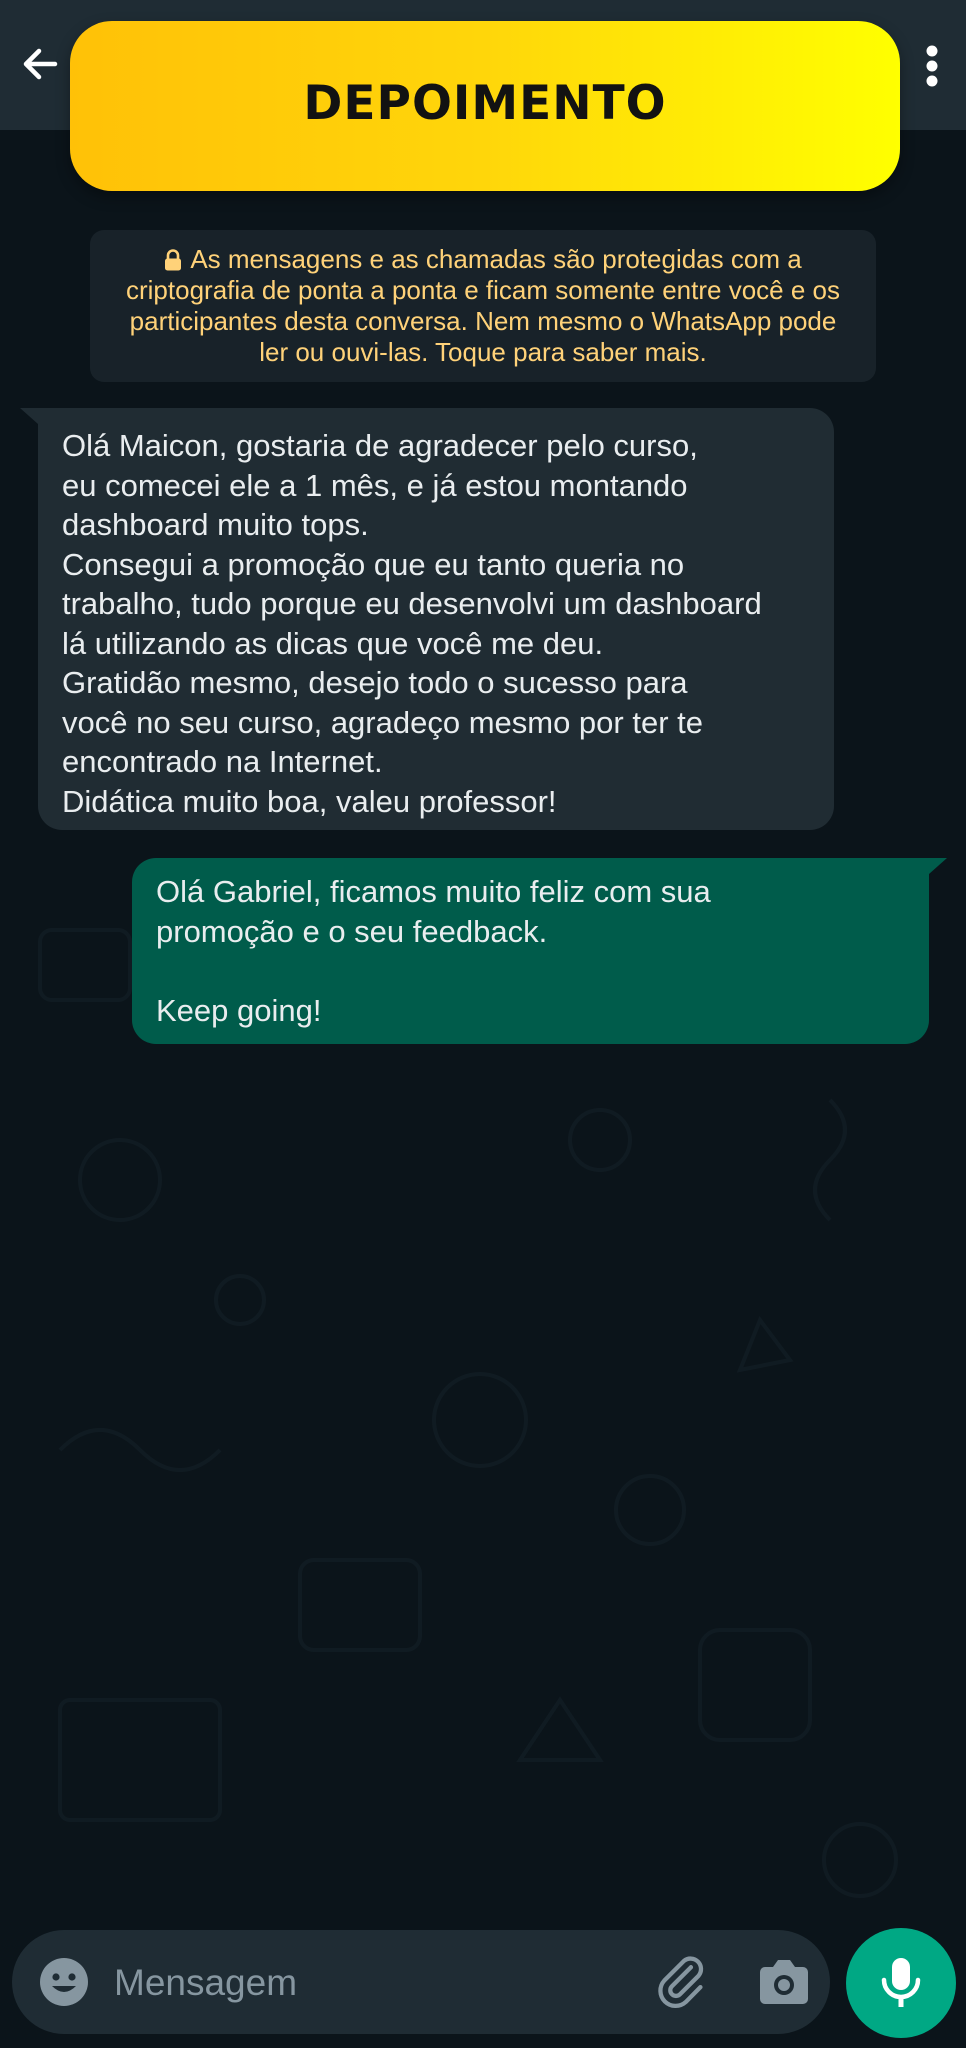 The width and height of the screenshot is (966, 2048). I want to click on microphone-icon, so click(901, 1982).